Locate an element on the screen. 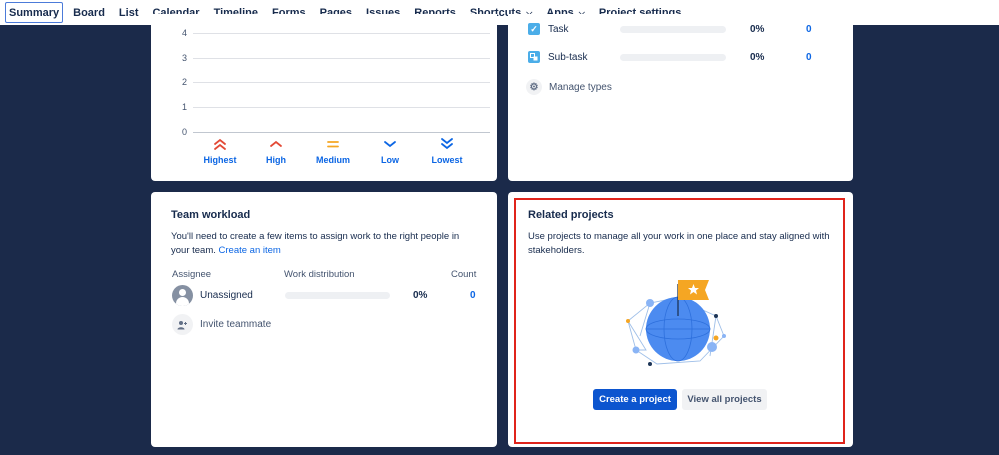 This screenshot has width=999, height=455. create-item-link: Create an item is located at coordinates (250, 250).